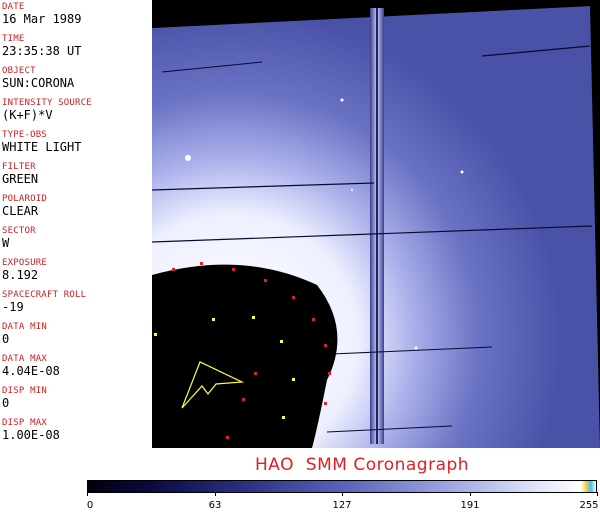  I want to click on field-value: (K+F)*V, so click(27, 115).